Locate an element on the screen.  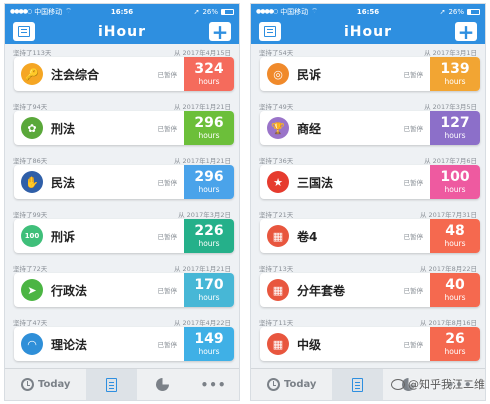
list-item: 坚持了94天 从 2017年1月21日 ✿ 刑法 已暂停 296 hours is located at coordinates (122, 124).